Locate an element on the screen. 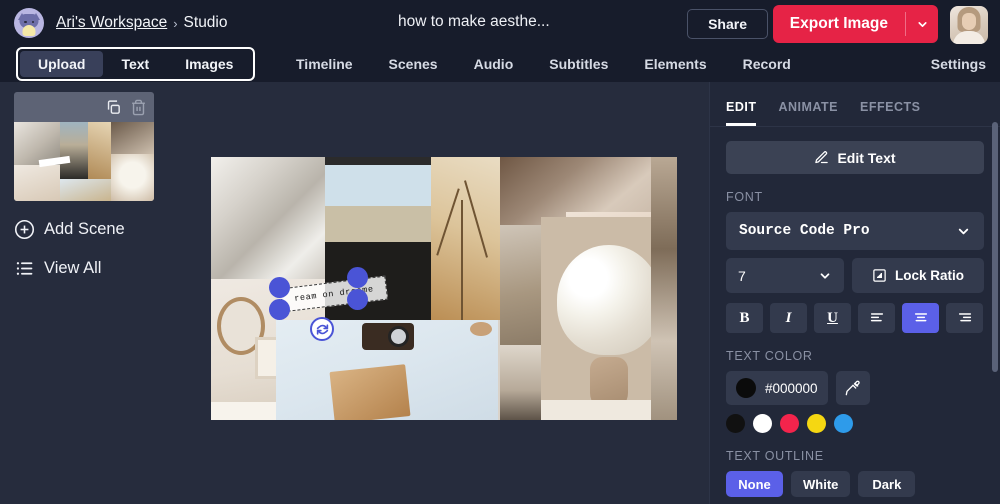 This screenshot has height=504, width=1000. share-button: Share is located at coordinates (727, 24).